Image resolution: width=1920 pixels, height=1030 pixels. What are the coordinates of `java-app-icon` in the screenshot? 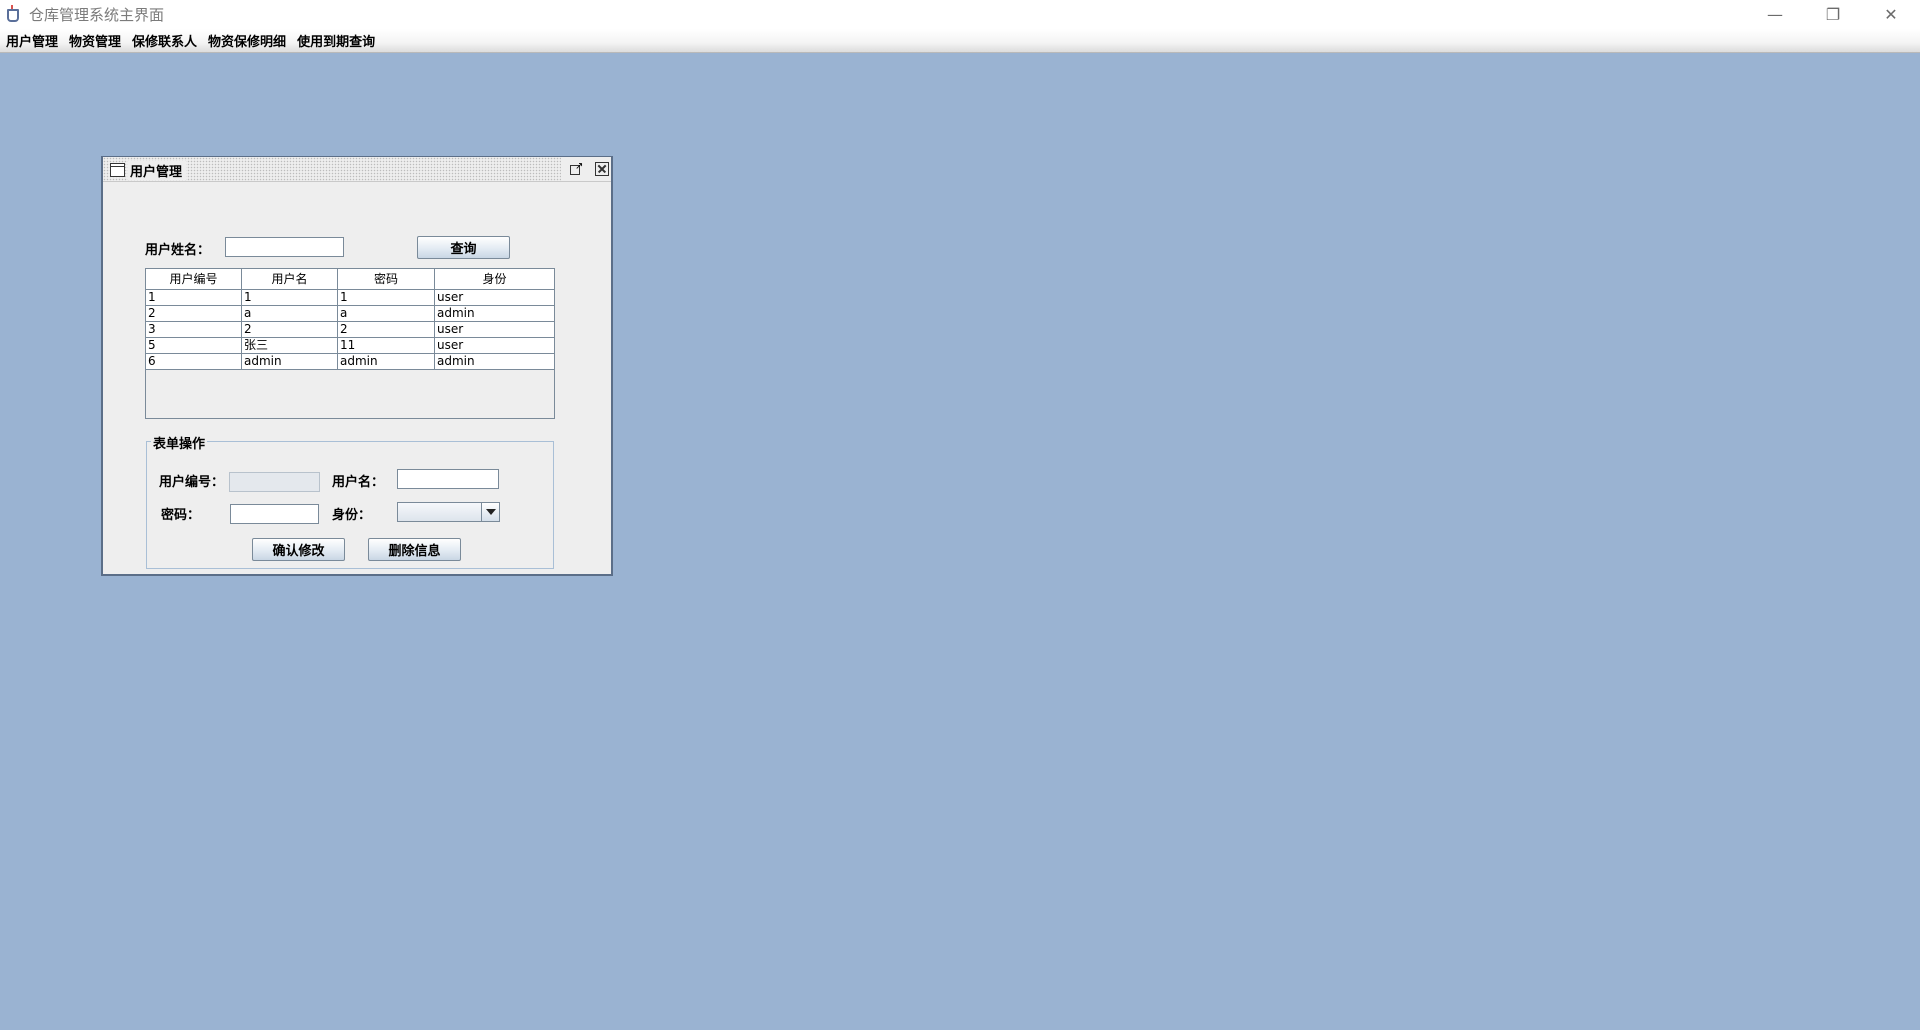 It's located at (13, 14).